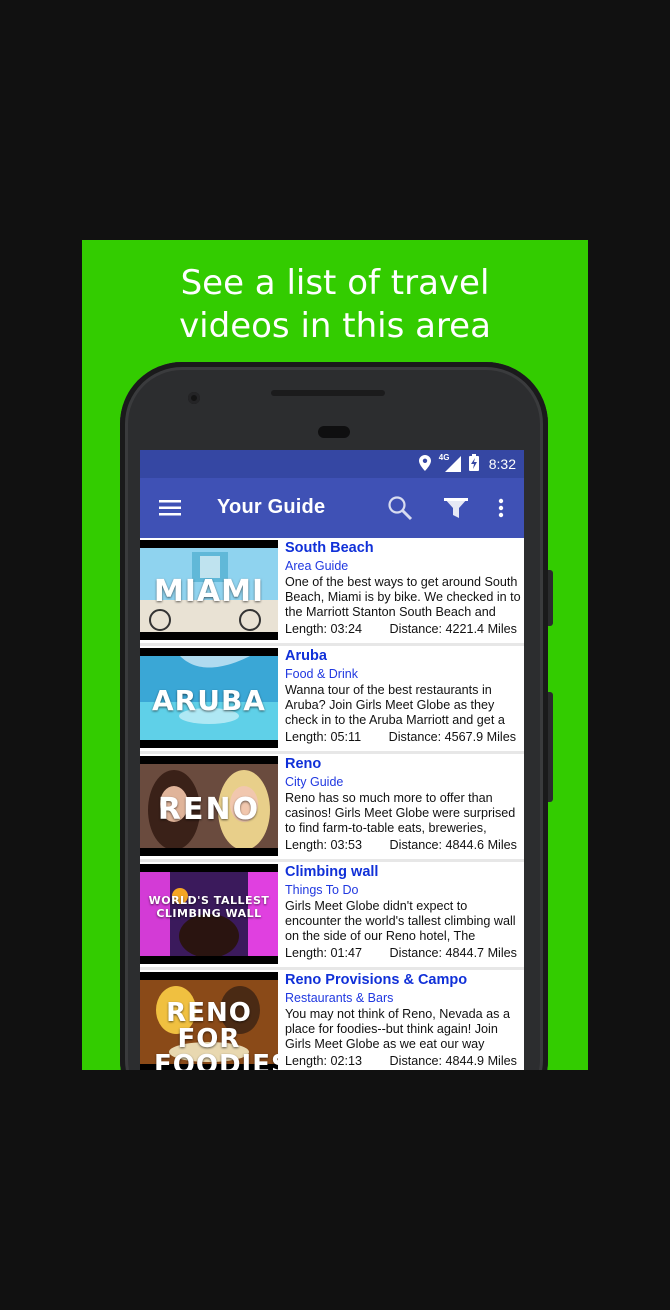 This screenshot has height=1310, width=670. Describe the element at coordinates (328, 393) in the screenshot. I see `phone-speaker` at that location.